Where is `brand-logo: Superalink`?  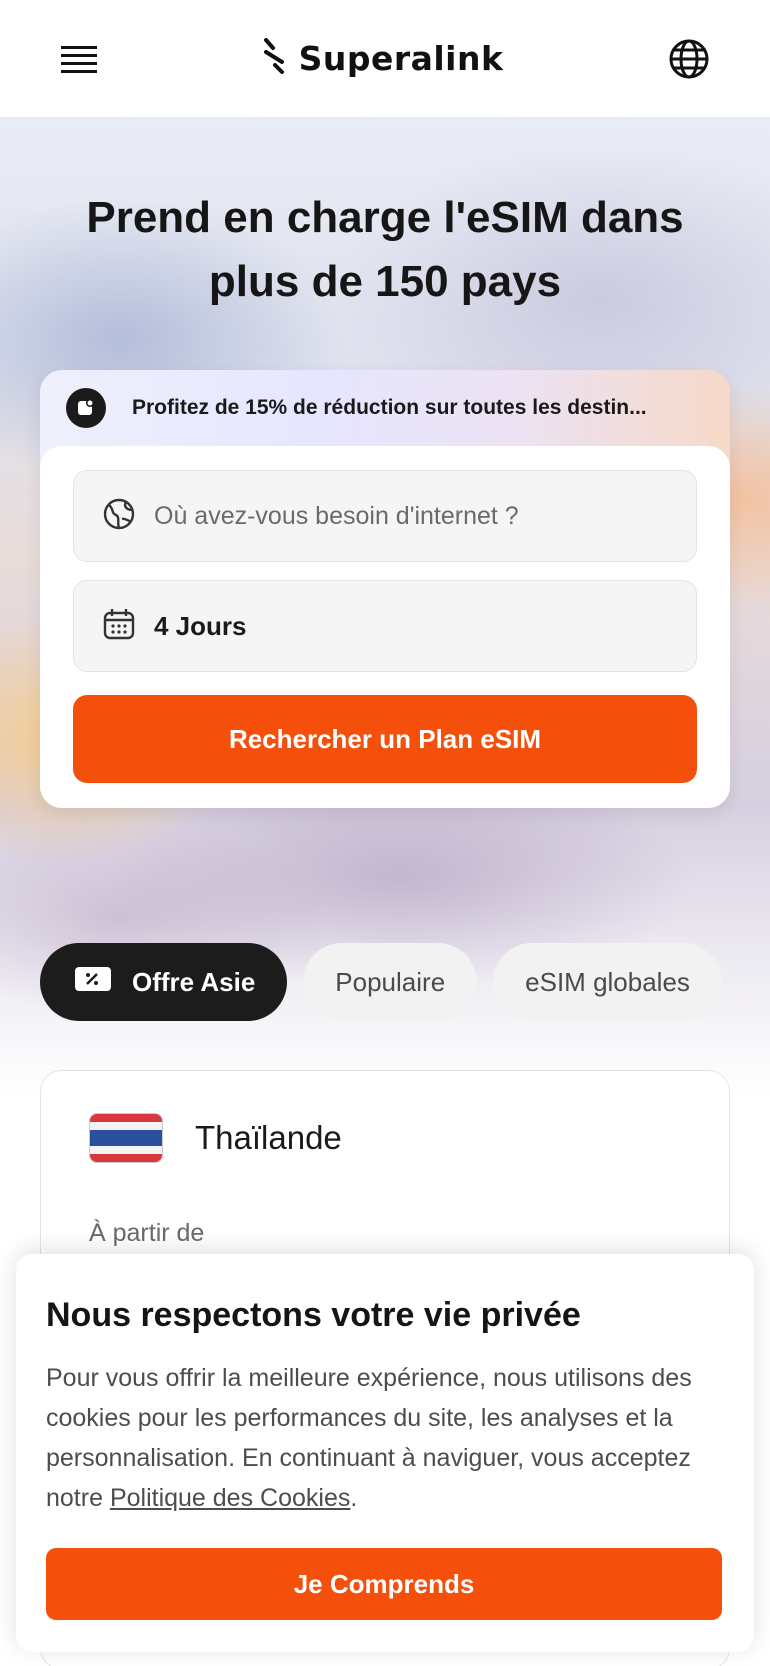
brand-logo: Superalink is located at coordinates (383, 58).